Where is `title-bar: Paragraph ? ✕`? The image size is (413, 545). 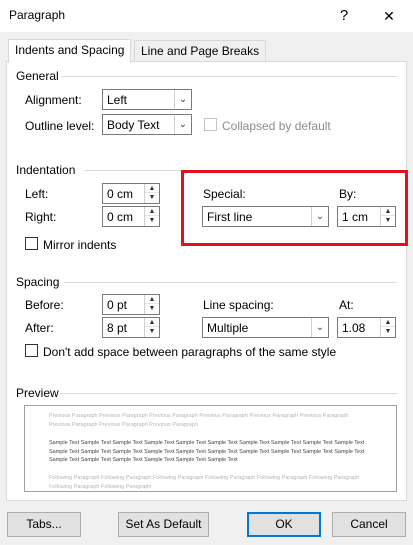 title-bar: Paragraph ? ✕ is located at coordinates (206, 16).